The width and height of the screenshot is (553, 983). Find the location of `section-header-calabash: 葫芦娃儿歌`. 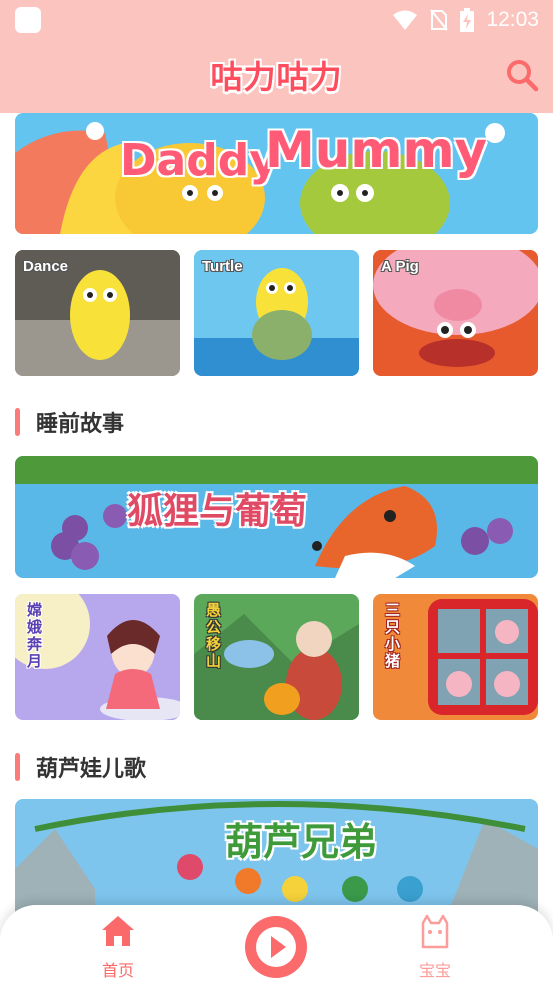

section-header-calabash: 葫芦娃儿歌 is located at coordinates (80, 767).